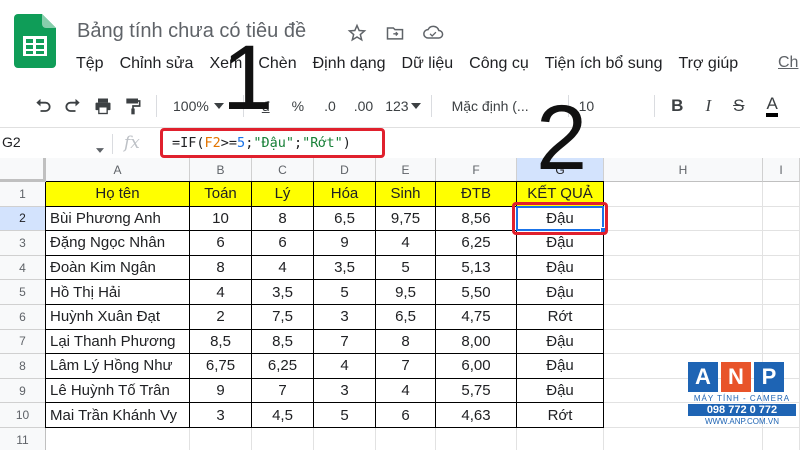  What do you see at coordinates (221, 342) in the screenshot?
I see `cell-b7: 8,5` at bounding box center [221, 342].